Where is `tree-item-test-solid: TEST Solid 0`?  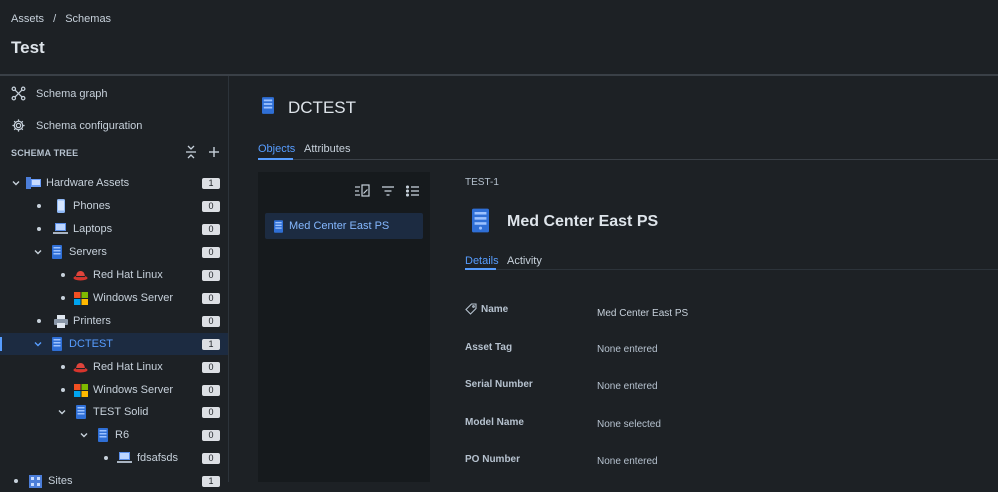 tree-item-test-solid: TEST Solid 0 is located at coordinates (114, 412).